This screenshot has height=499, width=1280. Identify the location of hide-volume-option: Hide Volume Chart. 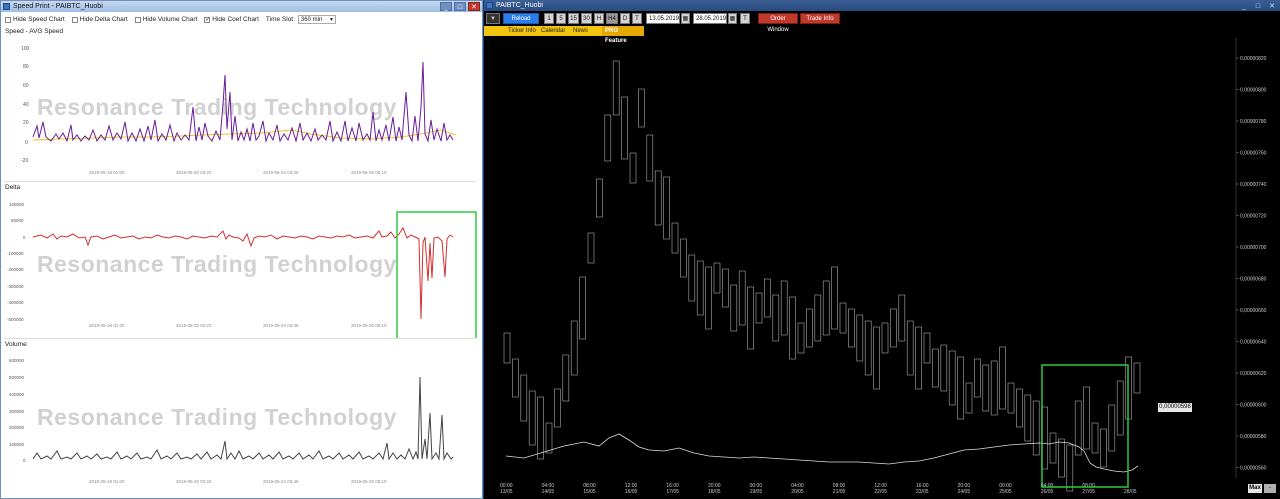
(166, 19).